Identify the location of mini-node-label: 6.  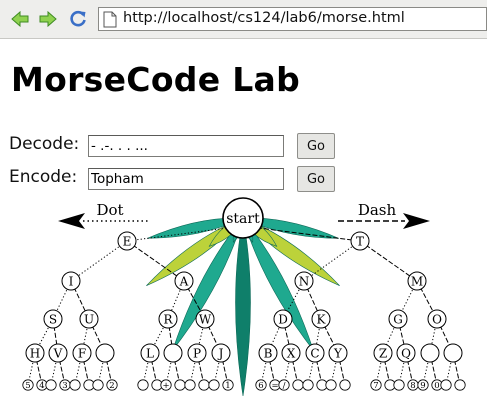
(260, 386).